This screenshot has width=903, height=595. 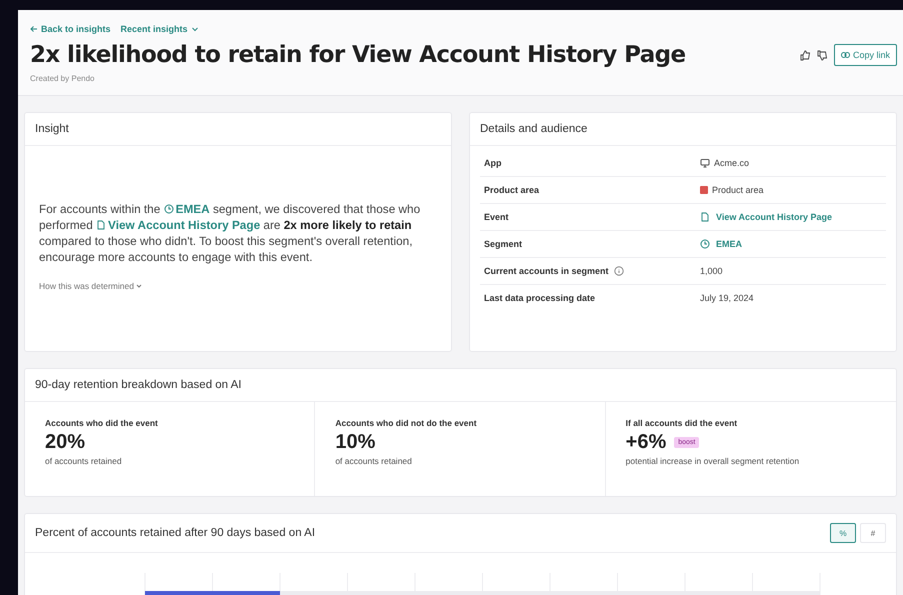 What do you see at coordinates (65, 442) in the screenshot?
I see `stat-value: 20%` at bounding box center [65, 442].